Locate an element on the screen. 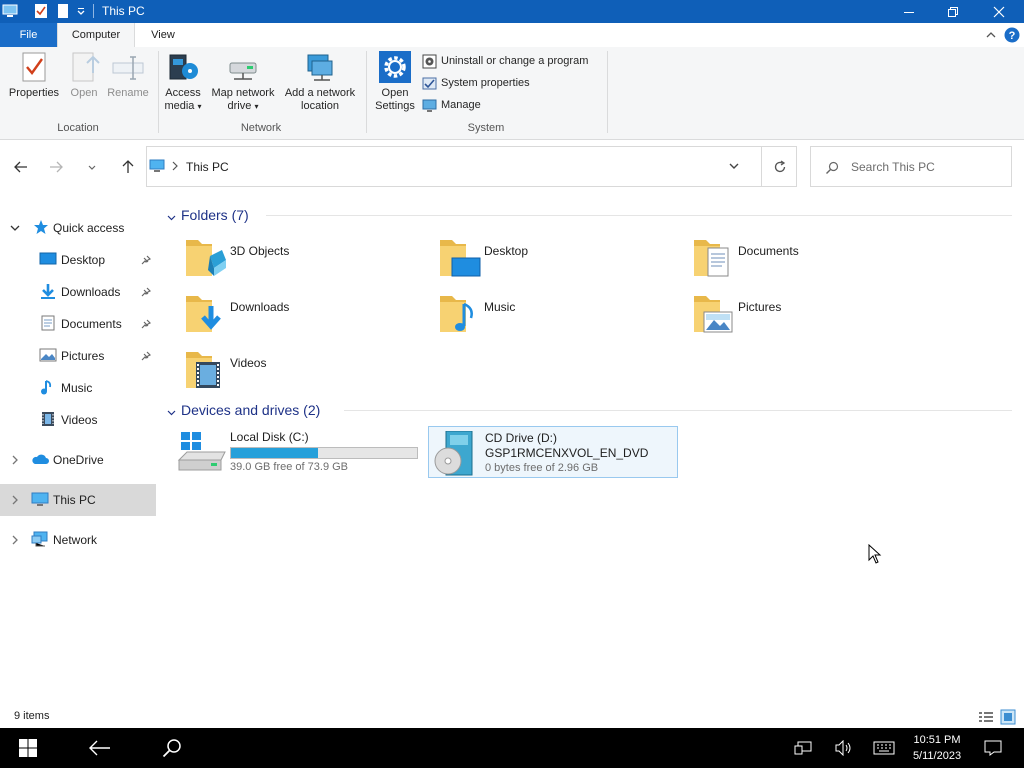 Image resolution: width=1024 pixels, height=768 pixels. new-folder-quick-icon is located at coordinates (65, 11).